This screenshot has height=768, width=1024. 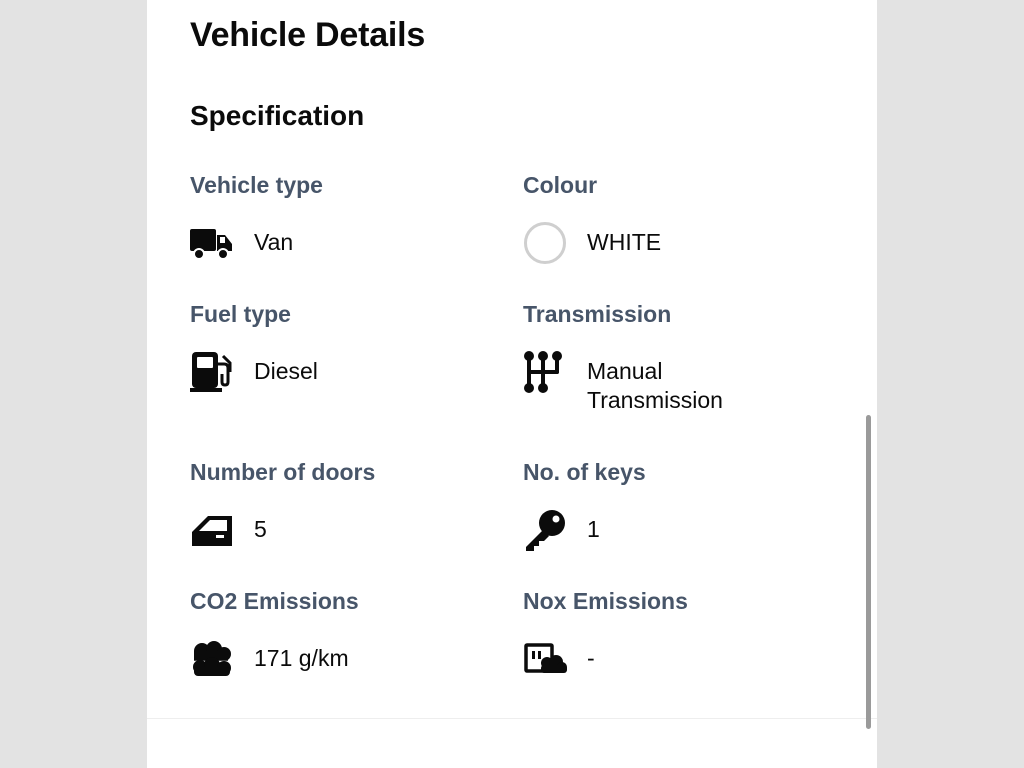 I want to click on page-title: Vehicle Details, so click(x=308, y=35).